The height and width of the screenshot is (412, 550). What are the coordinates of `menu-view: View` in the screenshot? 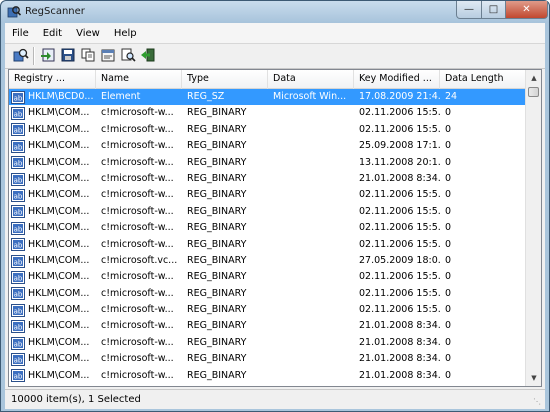 It's located at (88, 33).